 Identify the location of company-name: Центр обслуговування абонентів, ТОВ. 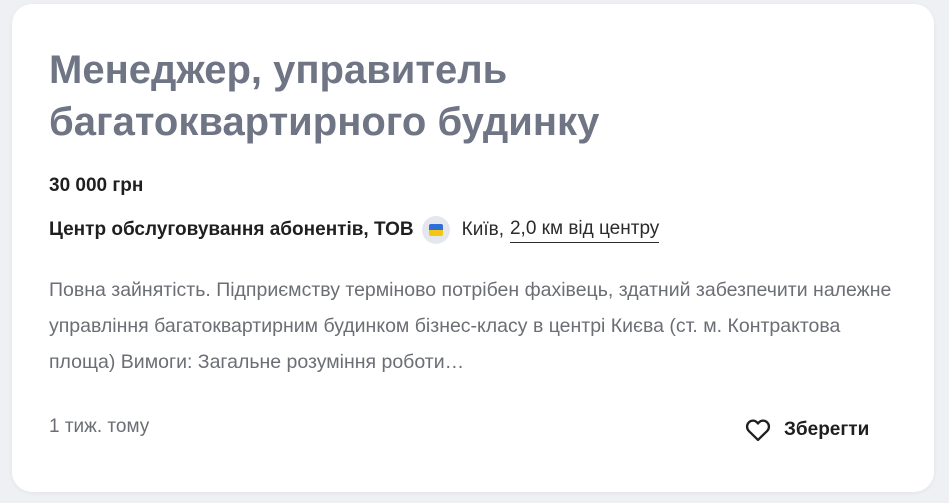
(231, 229).